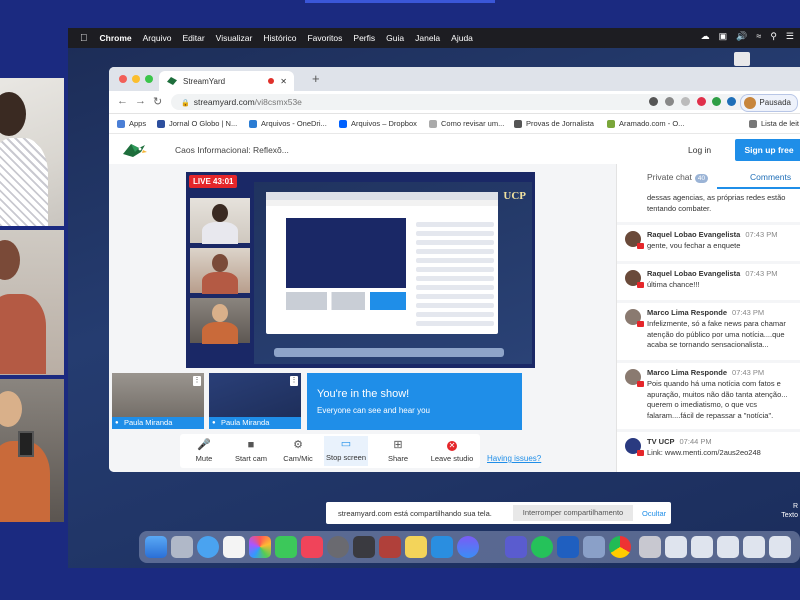 The height and width of the screenshot is (600, 800). What do you see at coordinates (416, 547) in the screenshot?
I see `stickies-icon` at bounding box center [416, 547].